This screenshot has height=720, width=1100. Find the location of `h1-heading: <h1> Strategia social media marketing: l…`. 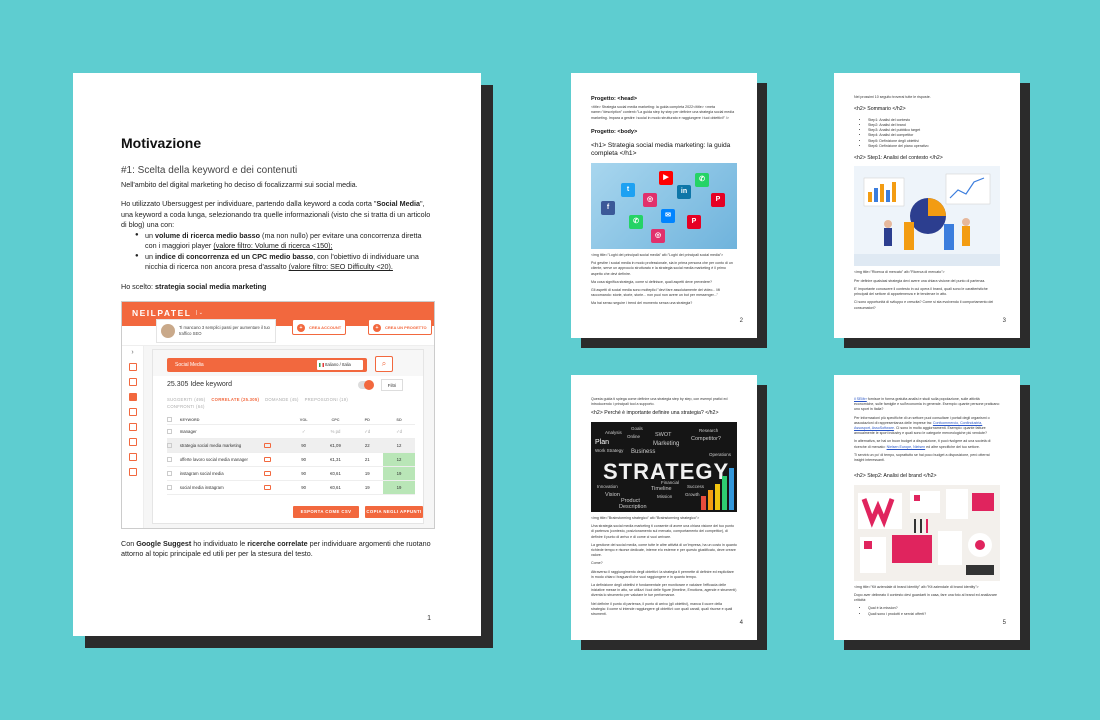

h1-heading: <h1> Strategia social media marketing: l… is located at coordinates (661, 149).